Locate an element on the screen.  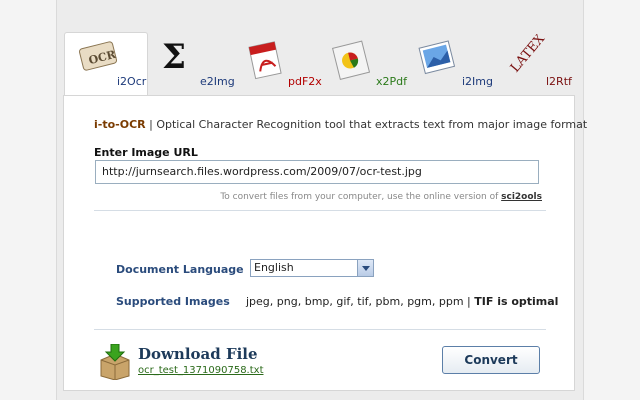
image-icon is located at coordinates (437, 57).